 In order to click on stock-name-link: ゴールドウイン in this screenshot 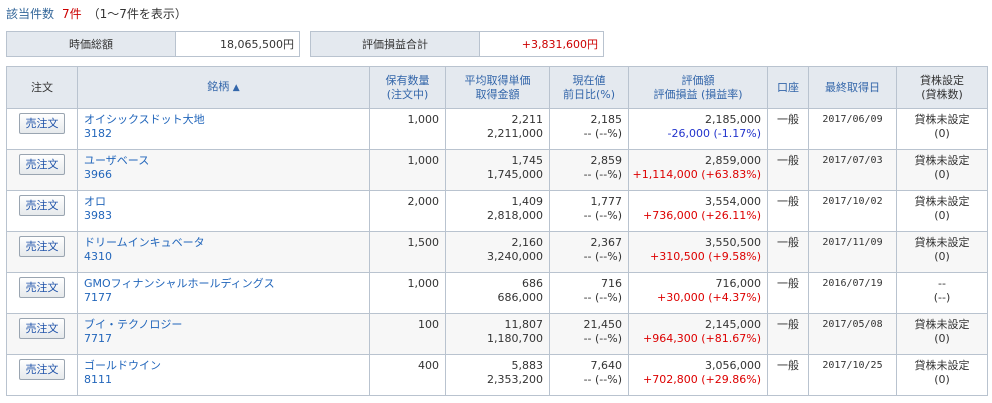, I will do `click(226, 366)`.